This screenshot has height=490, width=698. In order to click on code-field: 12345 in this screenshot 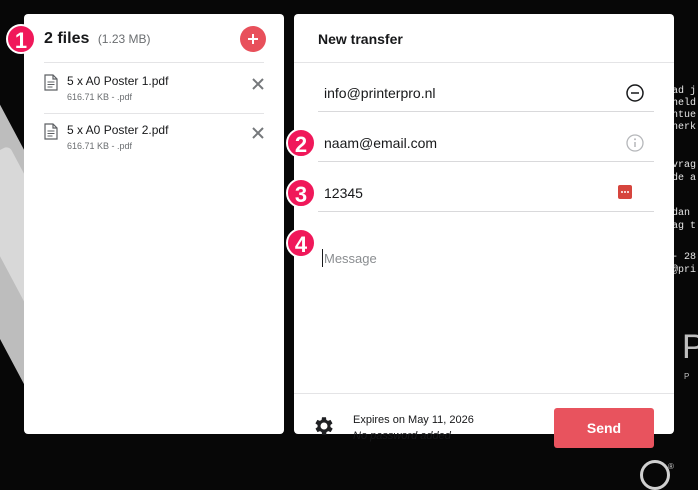, I will do `click(486, 192)`.